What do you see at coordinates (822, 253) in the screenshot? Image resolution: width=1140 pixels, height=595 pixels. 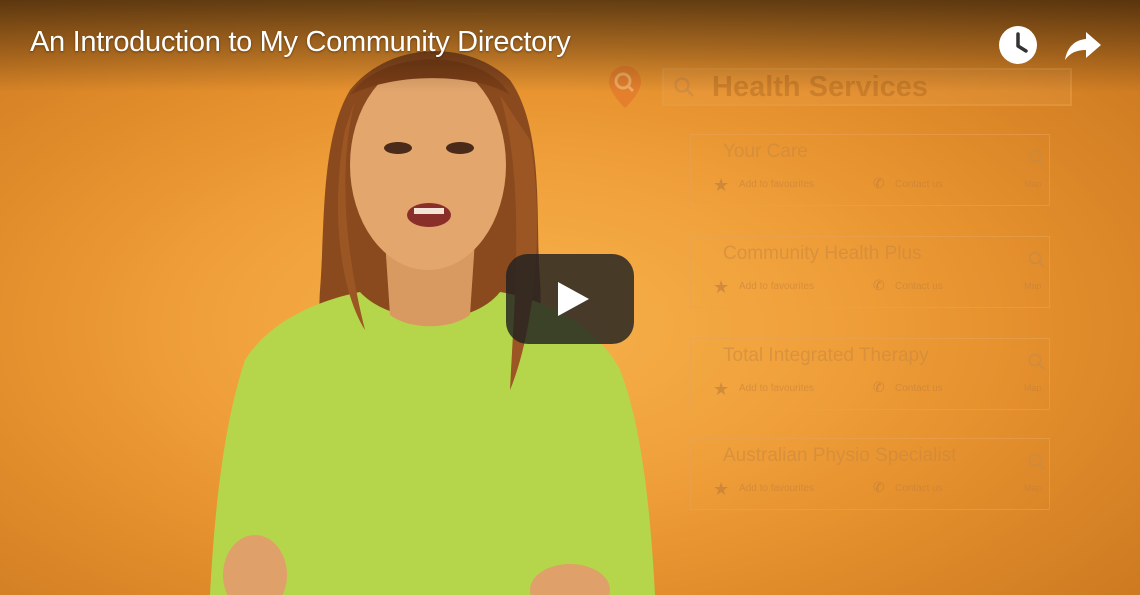 I see `service-name: Community Health Plus` at bounding box center [822, 253].